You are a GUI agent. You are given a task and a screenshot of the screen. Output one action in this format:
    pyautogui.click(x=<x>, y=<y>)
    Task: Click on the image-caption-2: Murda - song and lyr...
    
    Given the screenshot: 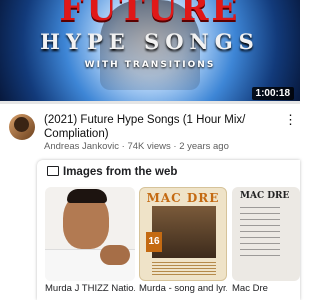 What is the action you would take?
    pyautogui.click(x=183, y=288)
    